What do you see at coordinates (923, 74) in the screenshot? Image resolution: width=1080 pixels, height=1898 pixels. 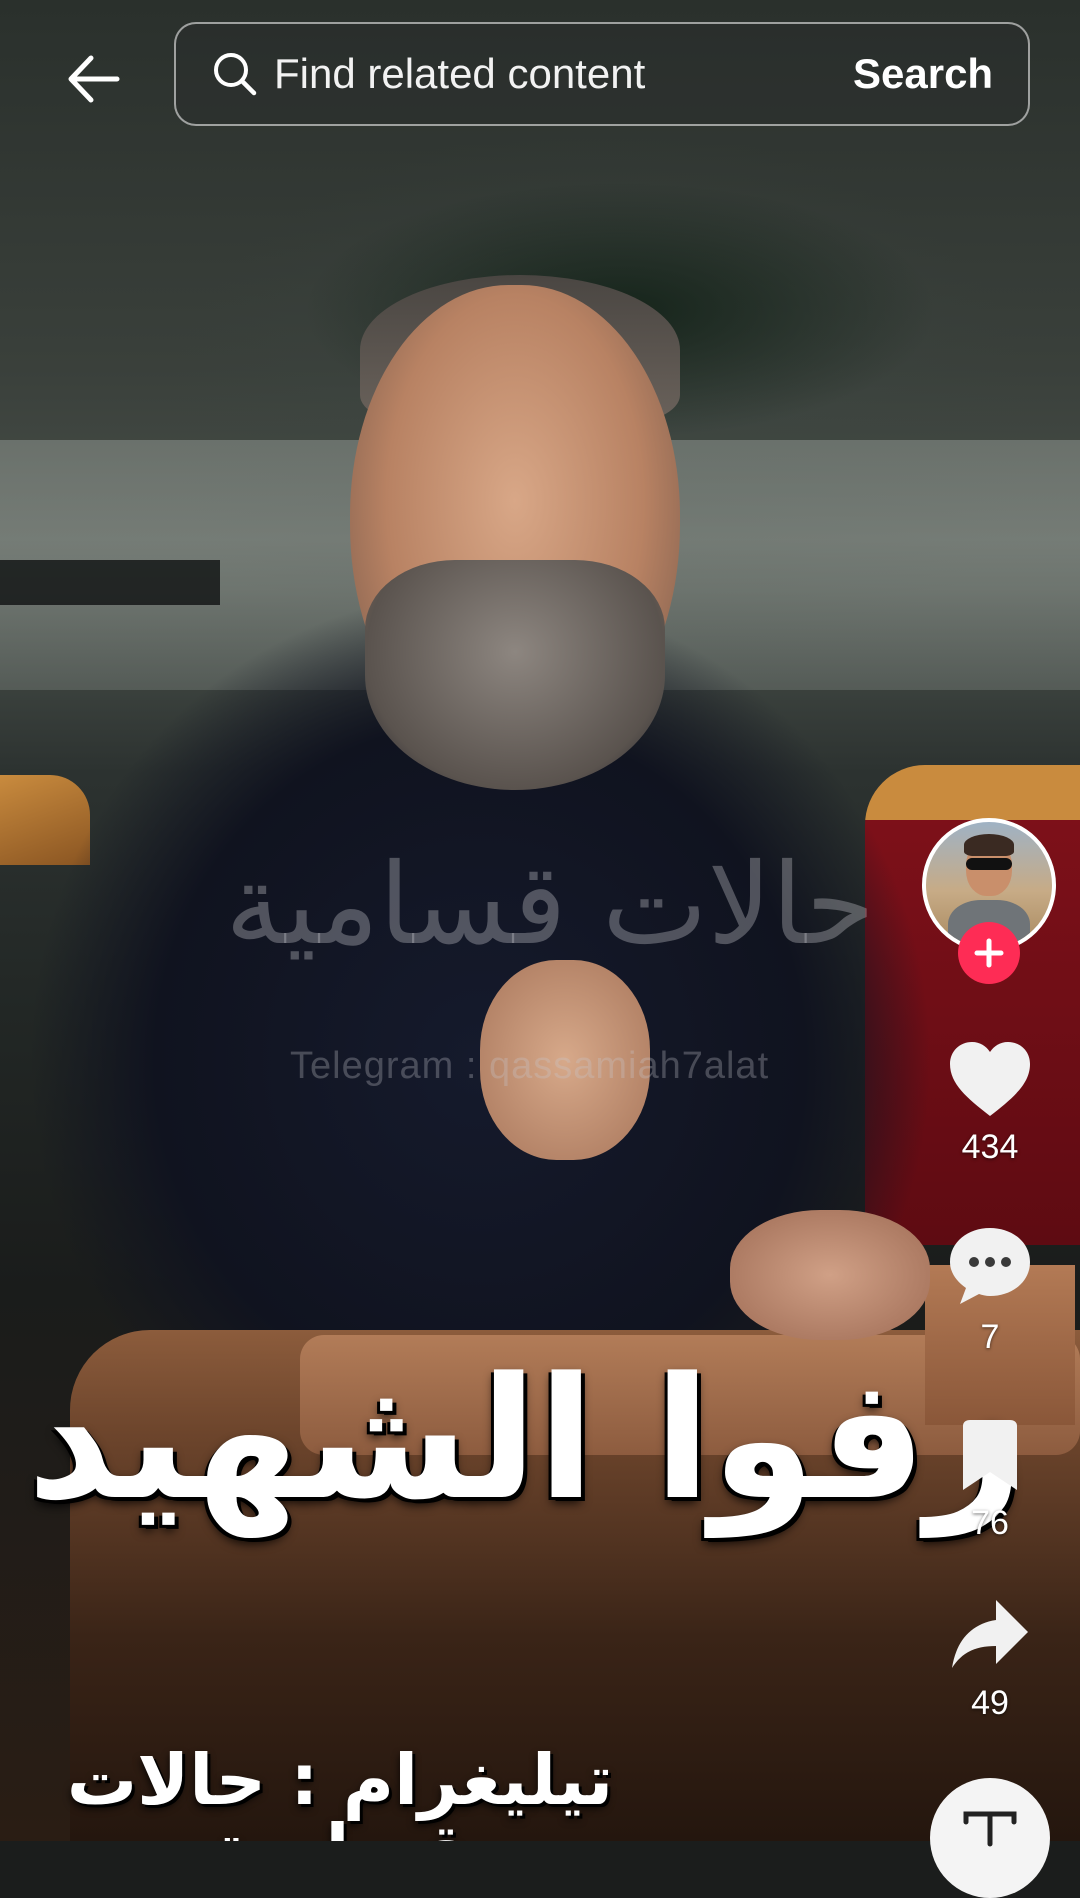 I see `search-button: Search` at bounding box center [923, 74].